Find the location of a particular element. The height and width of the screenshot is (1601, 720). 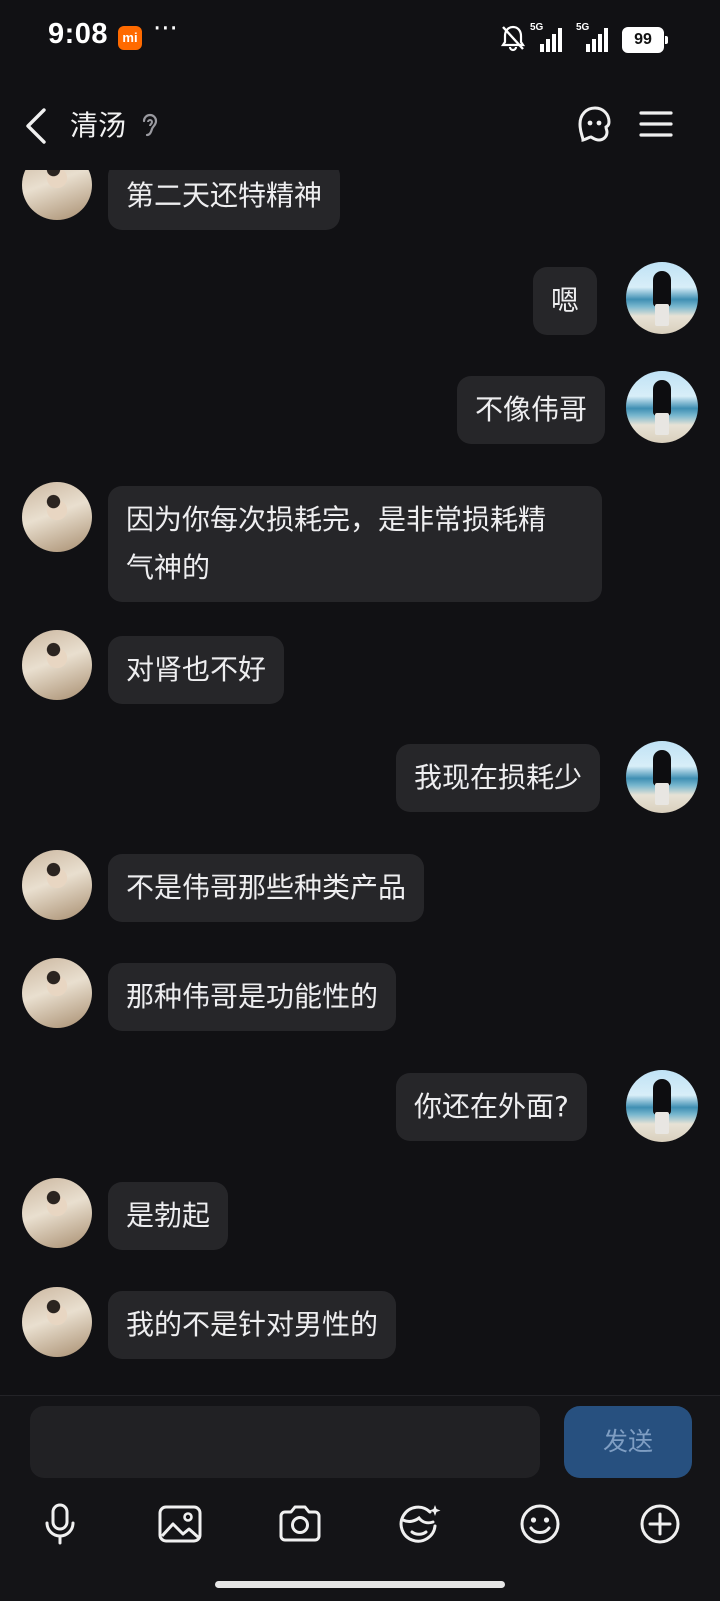

back-icon is located at coordinates (36, 128).